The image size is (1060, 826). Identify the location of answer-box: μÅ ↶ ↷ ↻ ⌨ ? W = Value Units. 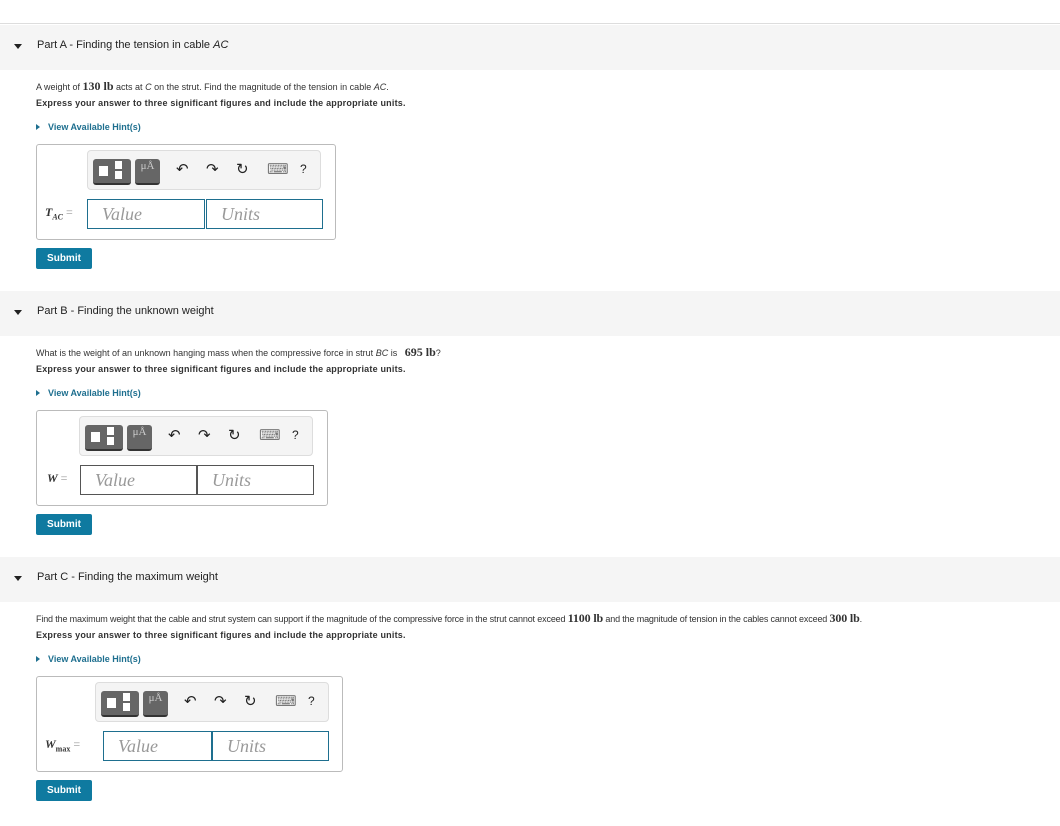
(182, 458).